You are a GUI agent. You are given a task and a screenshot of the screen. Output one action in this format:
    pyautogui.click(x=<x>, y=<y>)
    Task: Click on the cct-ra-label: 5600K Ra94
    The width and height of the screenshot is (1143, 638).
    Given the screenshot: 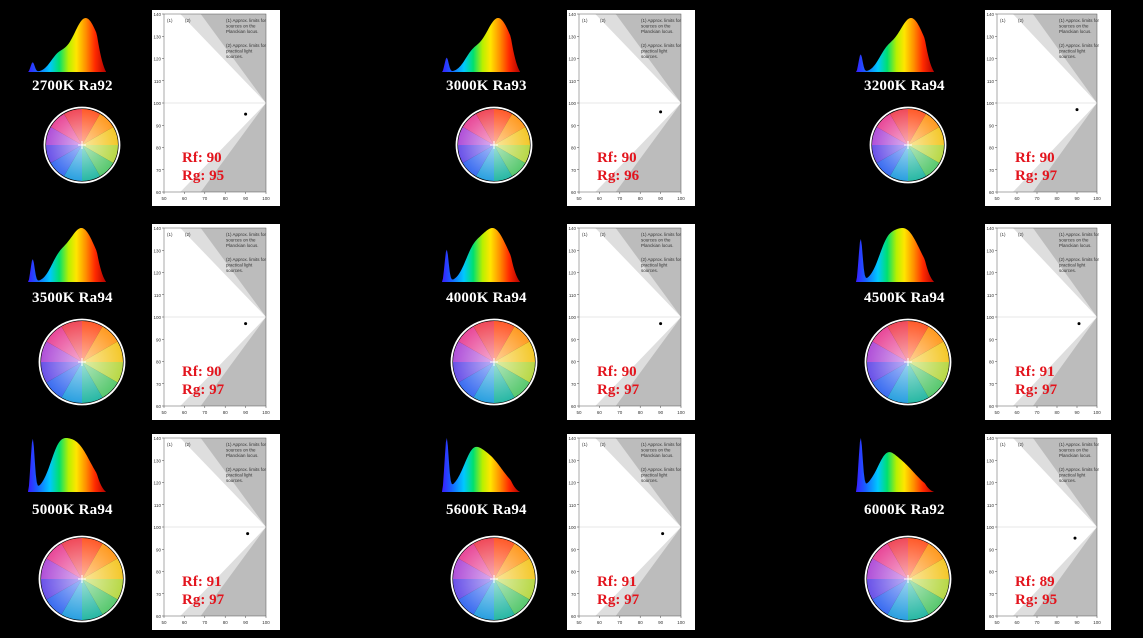 What is the action you would take?
    pyautogui.click(x=486, y=510)
    